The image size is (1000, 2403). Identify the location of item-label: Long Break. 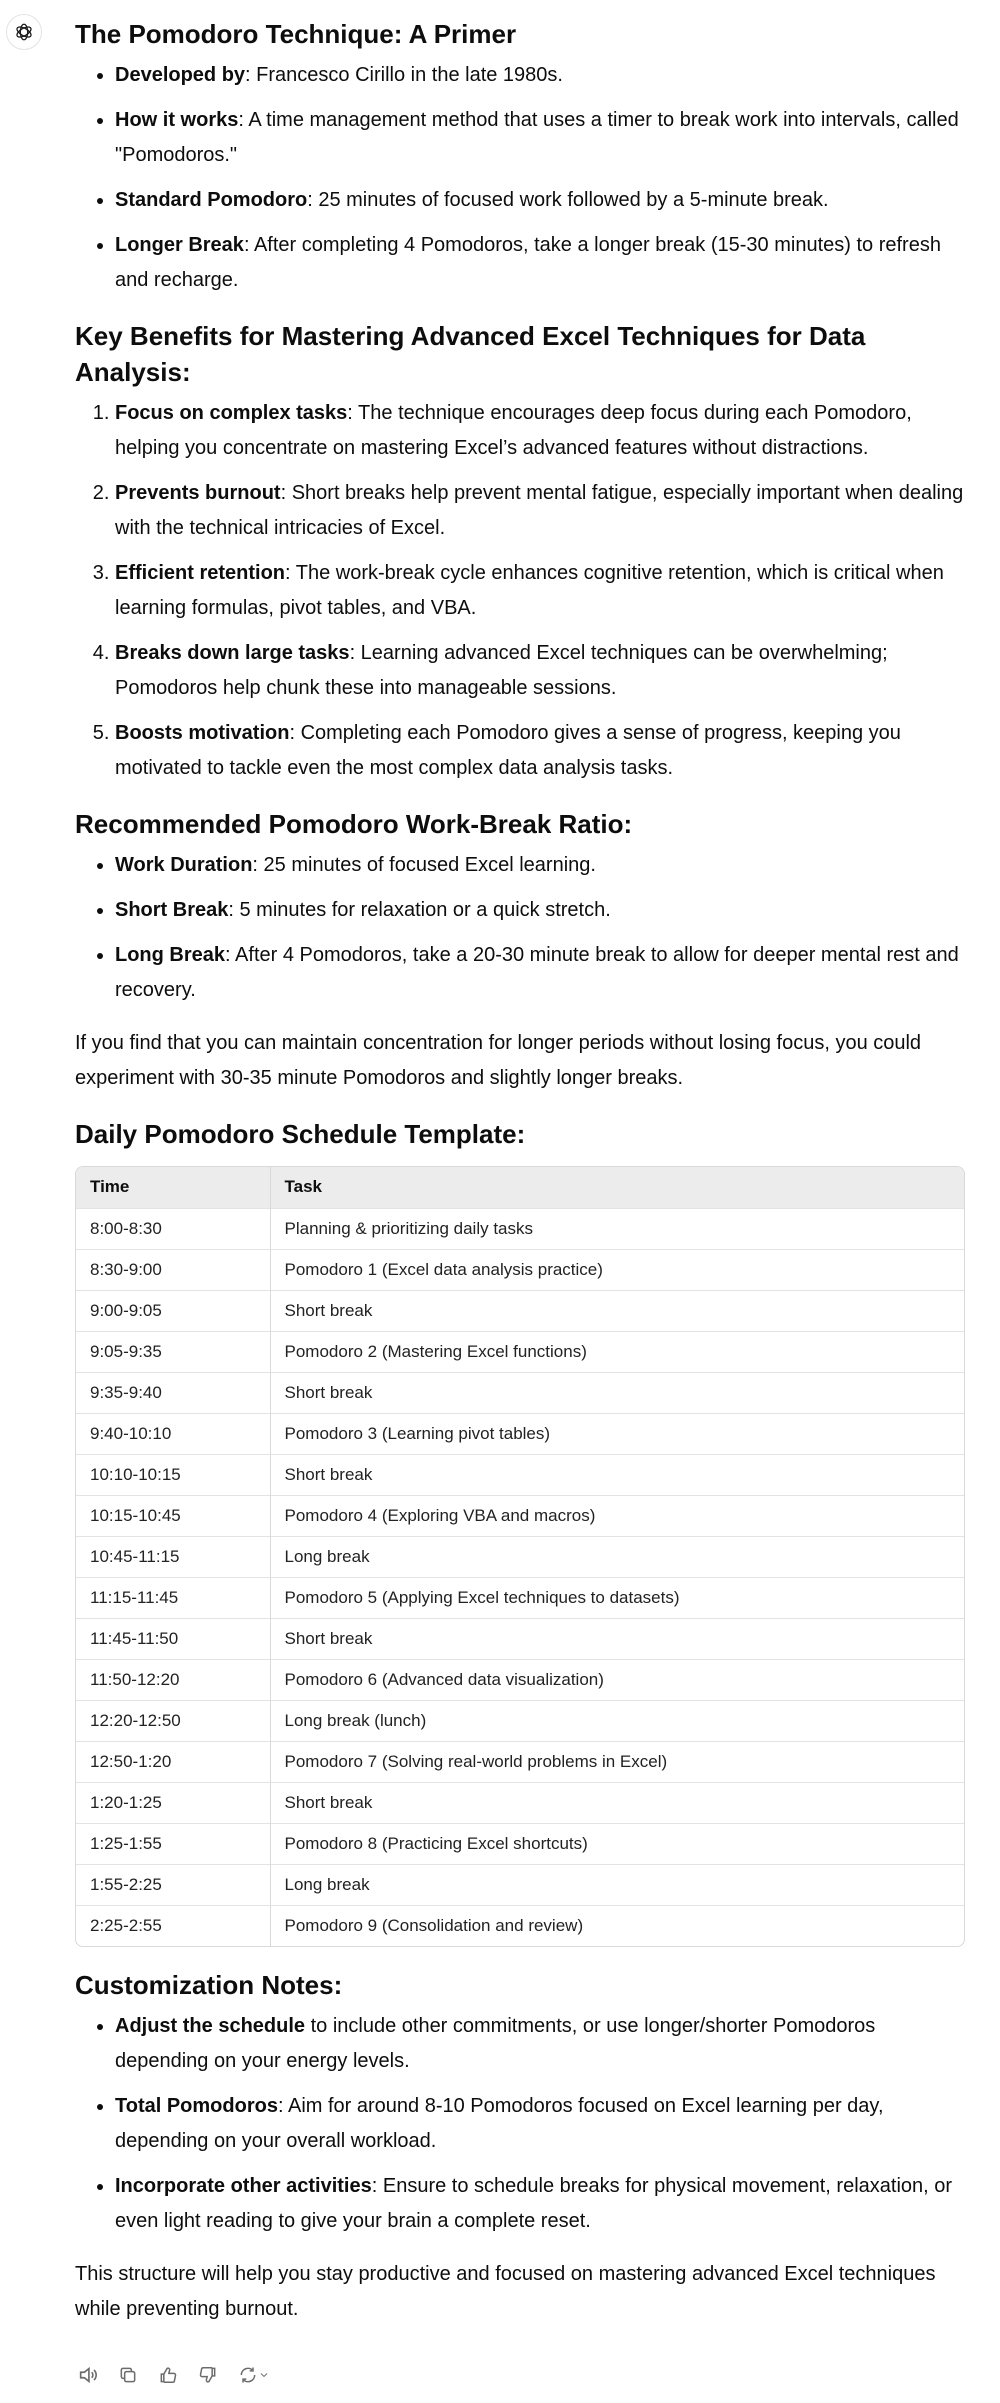
(170, 955).